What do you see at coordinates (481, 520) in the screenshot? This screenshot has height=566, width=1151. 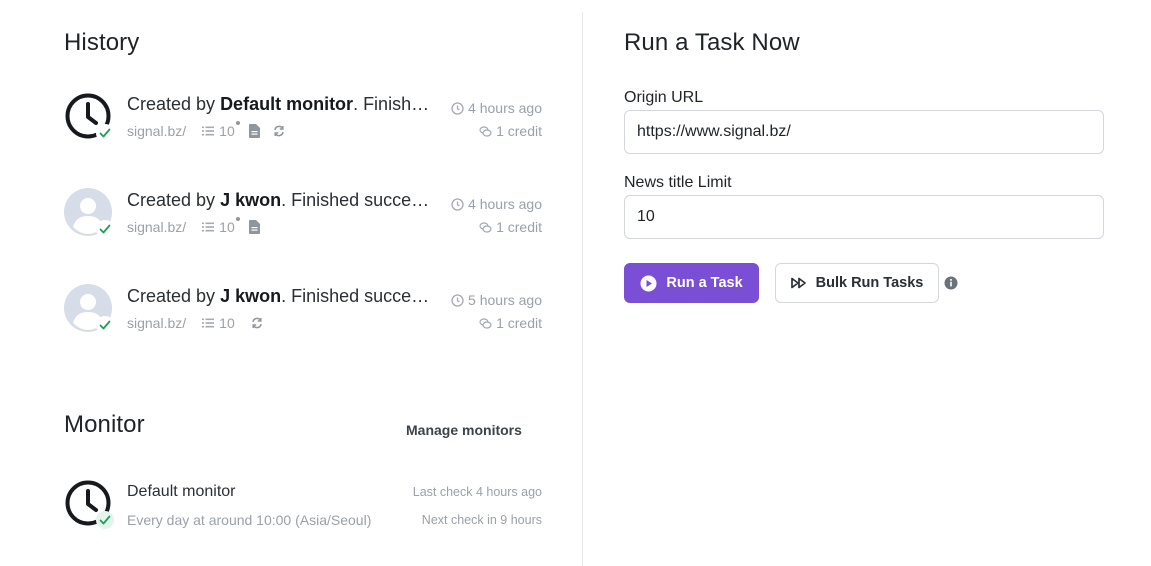 I see `monitor-next-check: Next check in 9 hours` at bounding box center [481, 520].